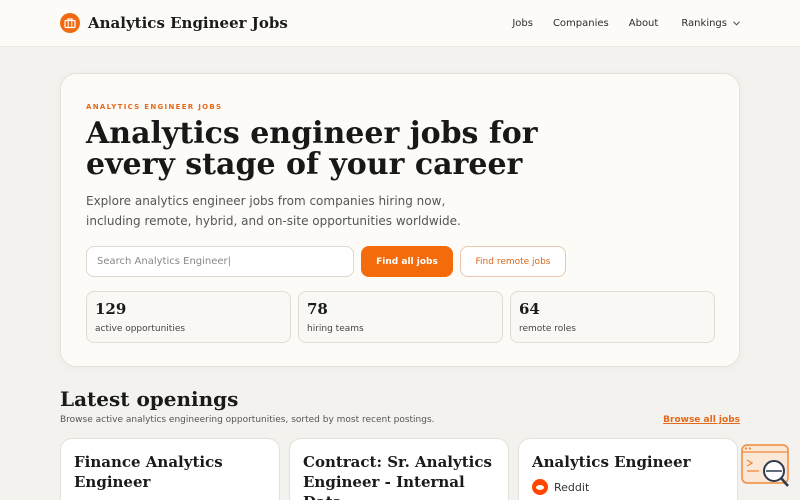 Image resolution: width=800 pixels, height=500 pixels. Describe the element at coordinates (611, 462) in the screenshot. I see `job-title: Analytics Engineer` at that location.